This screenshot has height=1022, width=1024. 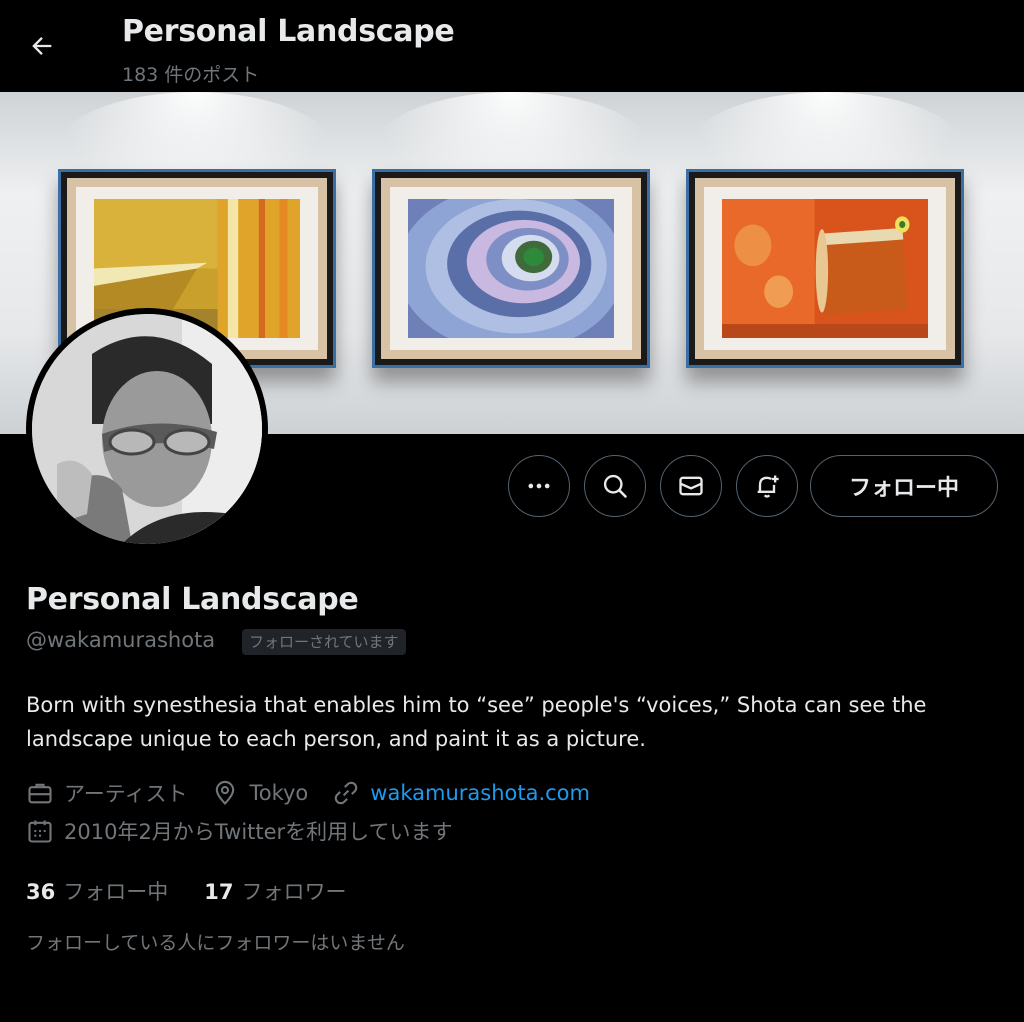 What do you see at coordinates (191, 75) in the screenshot?
I see `post-count: 183 件のポスト` at bounding box center [191, 75].